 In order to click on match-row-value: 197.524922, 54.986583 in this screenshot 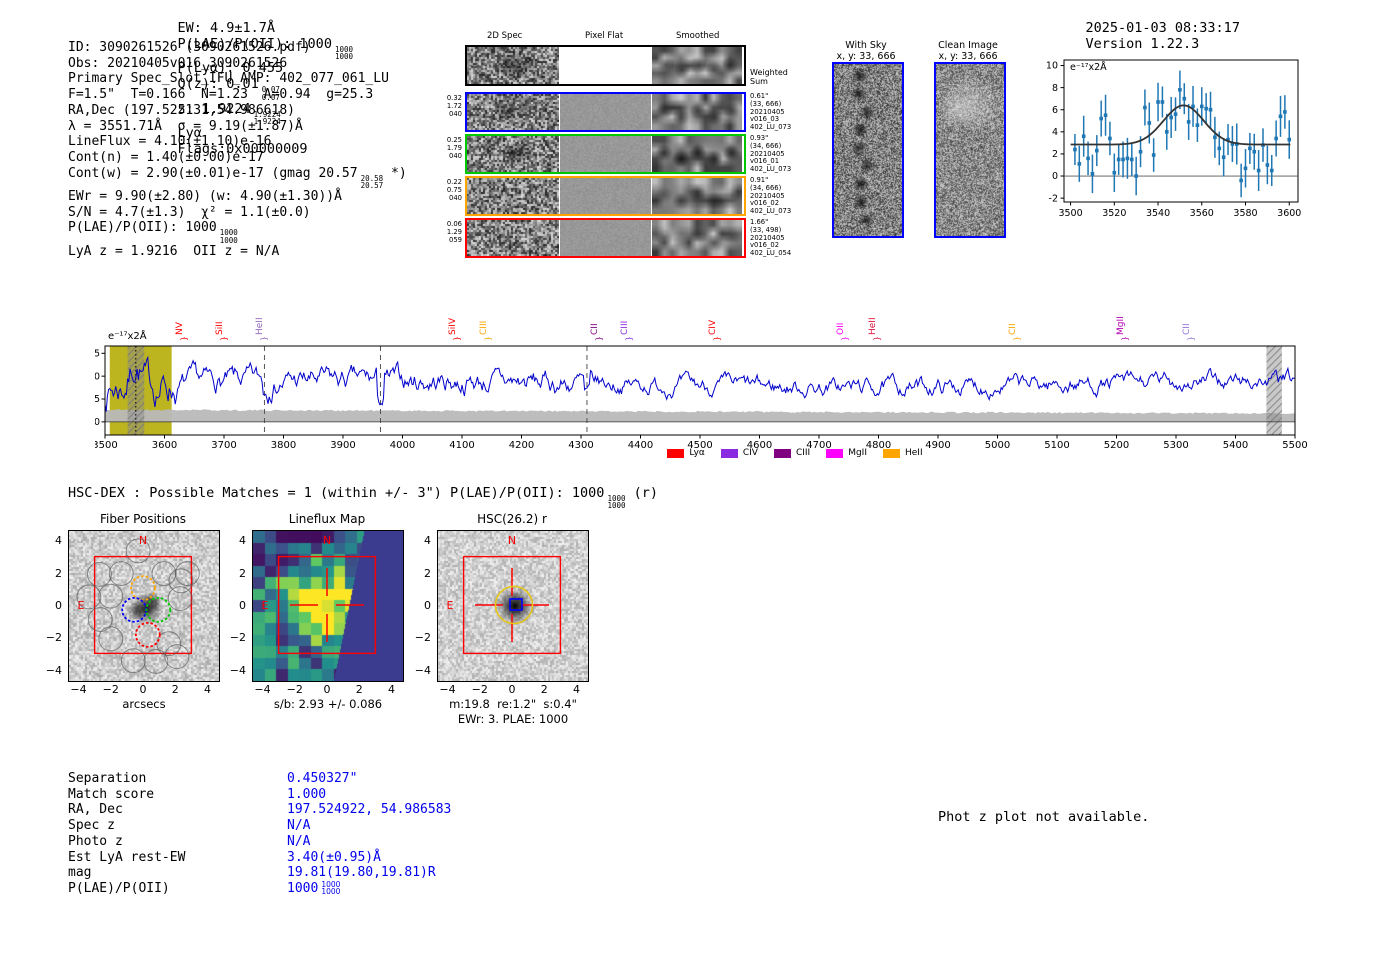, I will do `click(369, 810)`.